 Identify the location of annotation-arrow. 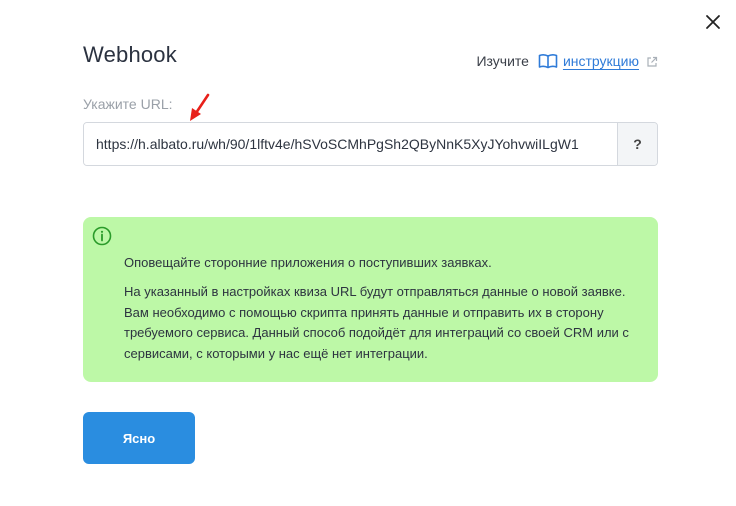
(200, 107).